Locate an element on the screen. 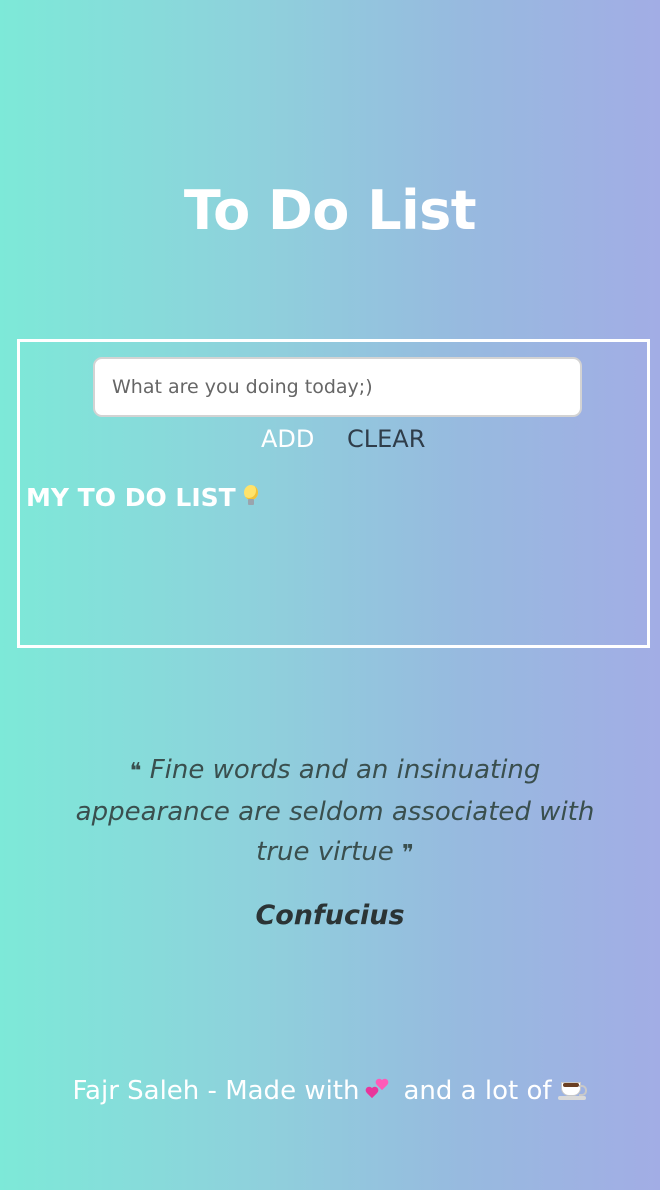 This screenshot has width=660, height=1190. list-heading: MY TO DO LIST is located at coordinates (142, 498).